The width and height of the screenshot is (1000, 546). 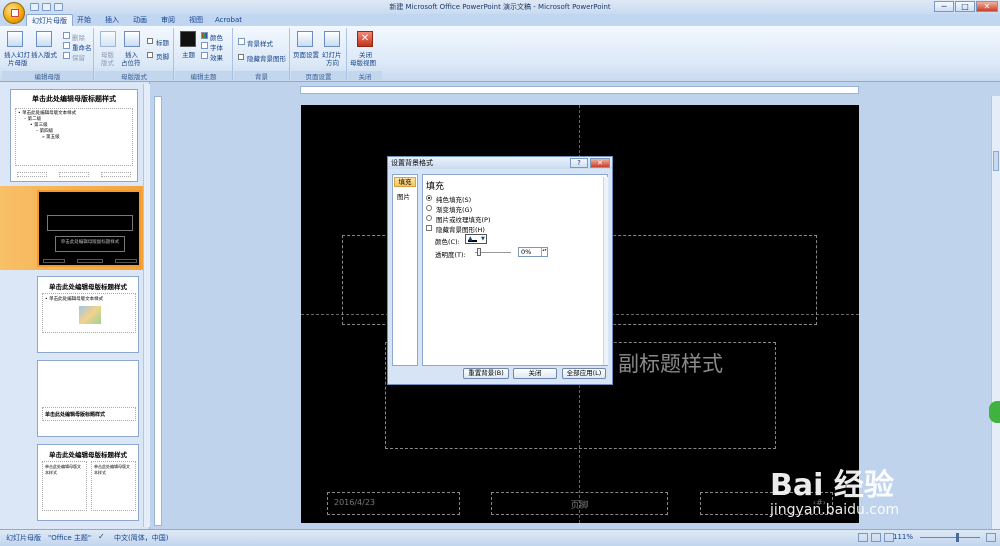 I want to click on preserve-label: 保留, so click(x=78, y=57).